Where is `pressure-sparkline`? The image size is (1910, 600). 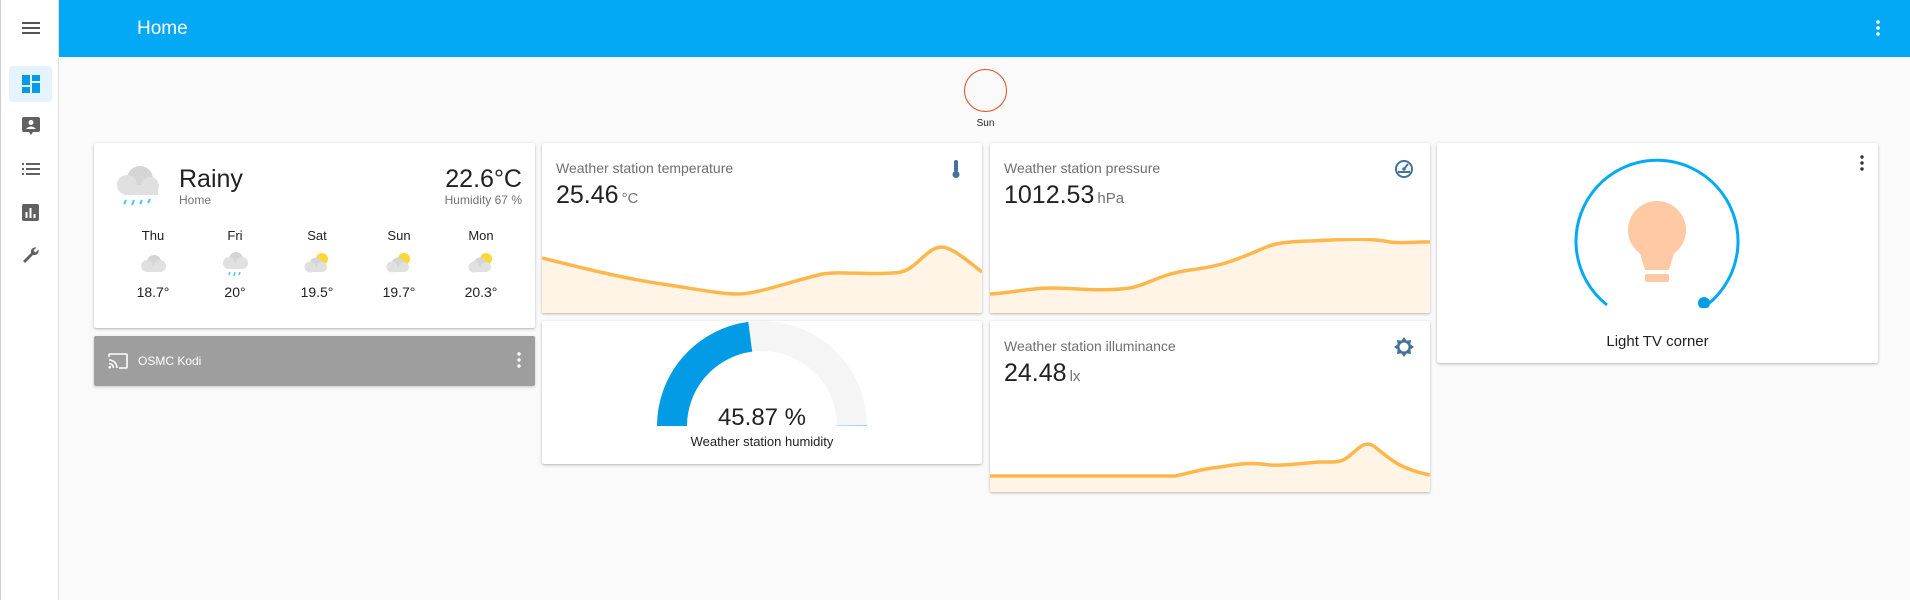 pressure-sparkline is located at coordinates (1210, 275).